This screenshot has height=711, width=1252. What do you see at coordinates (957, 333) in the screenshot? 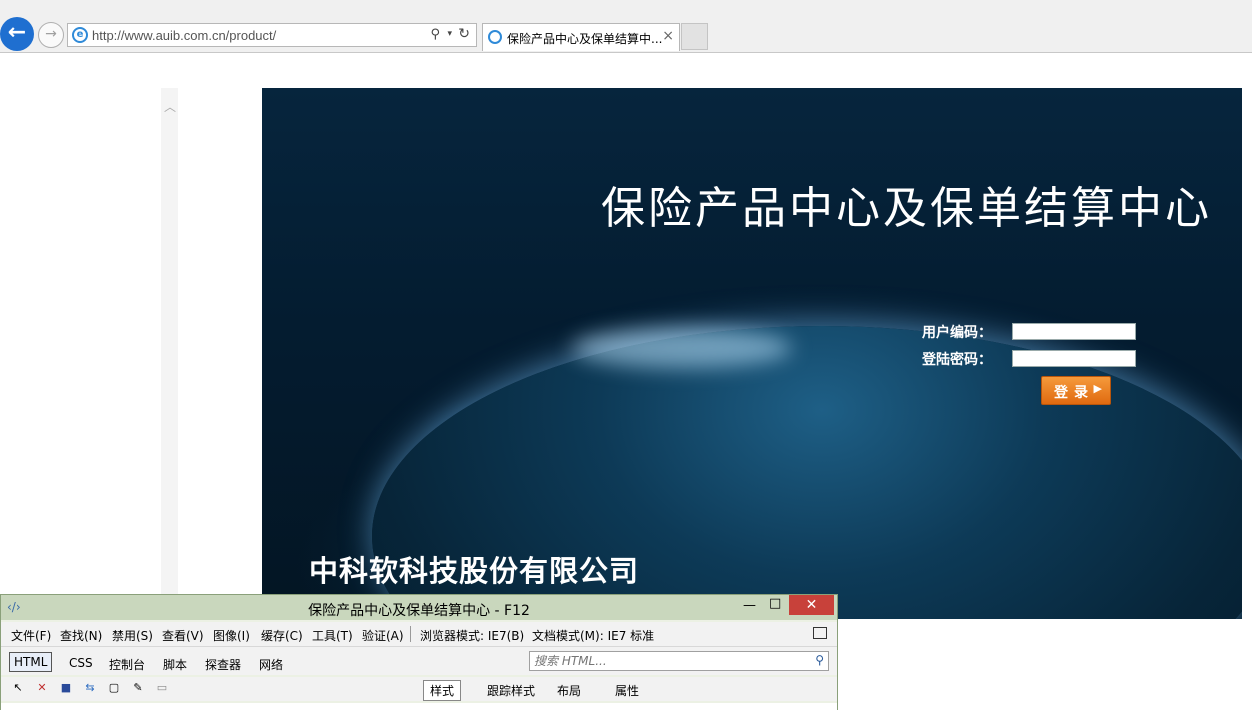
I see `user-code-label: 用户编码：` at bounding box center [957, 333].